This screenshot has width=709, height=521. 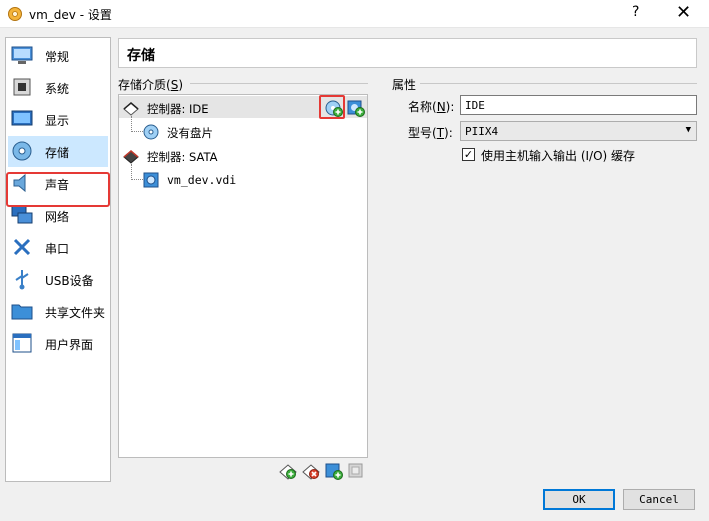 What do you see at coordinates (404, 85) in the screenshot?
I see `properties-label: 属性` at bounding box center [404, 85].